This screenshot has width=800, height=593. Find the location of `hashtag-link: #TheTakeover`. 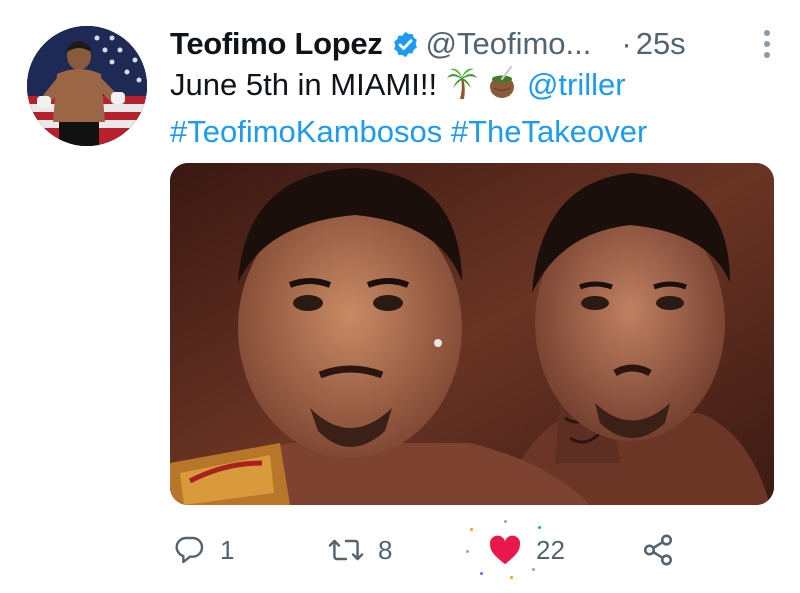

hashtag-link: #TheTakeover is located at coordinates (549, 131).